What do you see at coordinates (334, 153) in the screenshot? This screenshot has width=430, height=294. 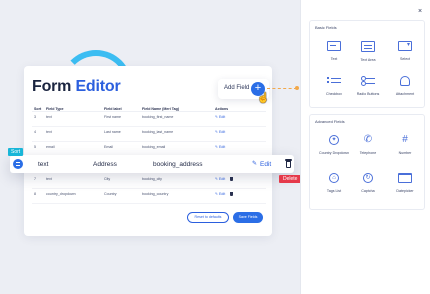 I see `field-label: Country Dropdown` at bounding box center [334, 153].